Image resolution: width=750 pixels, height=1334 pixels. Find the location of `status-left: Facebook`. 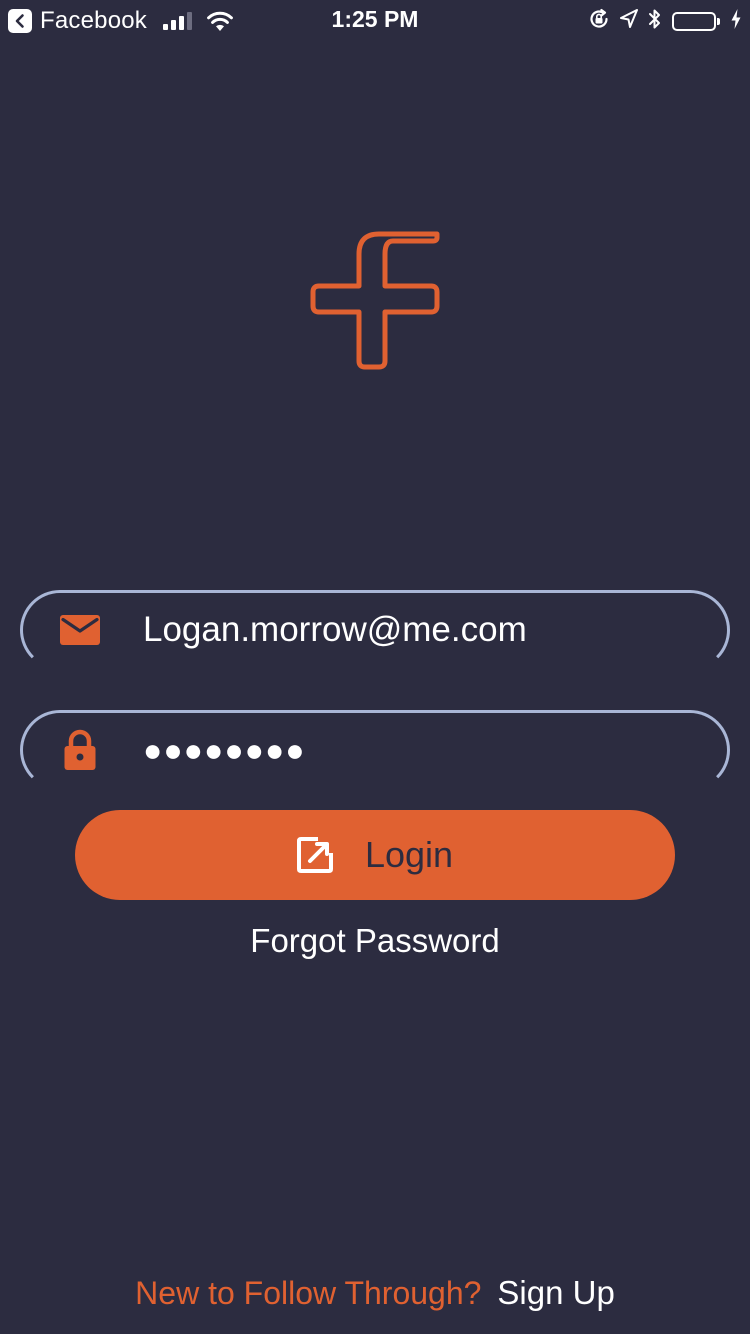

status-left: Facebook is located at coordinates (121, 21).